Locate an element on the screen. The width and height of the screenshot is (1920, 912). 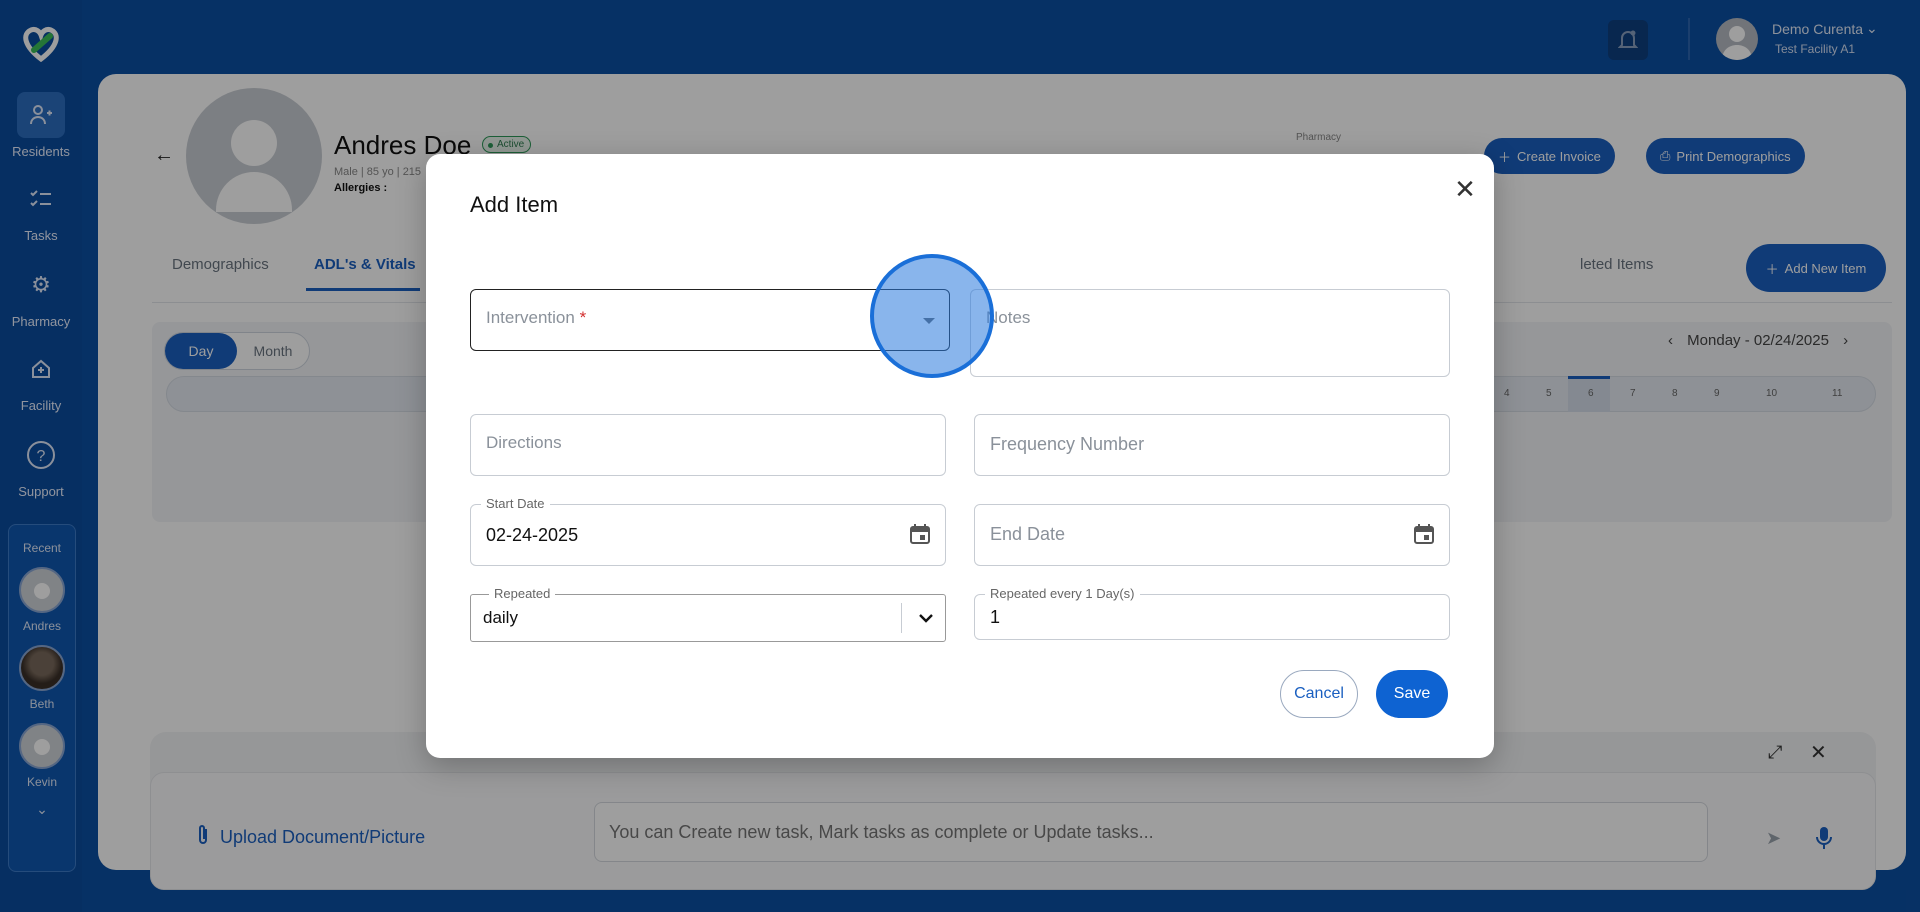
frequency-placeholder: Frequency Number is located at coordinates (1067, 444).